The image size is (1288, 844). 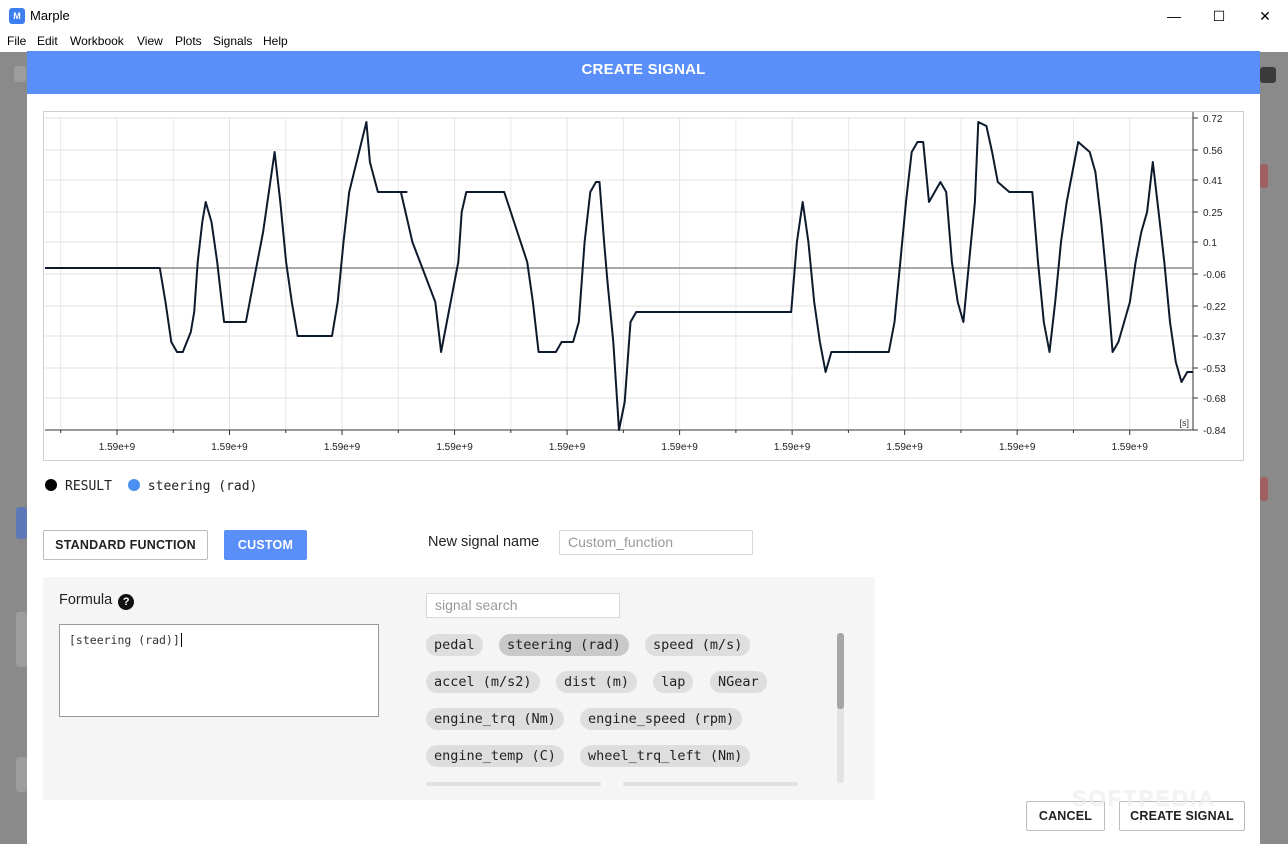 What do you see at coordinates (1214, 307) in the screenshot?
I see `y-tick-label: -0.22` at bounding box center [1214, 307].